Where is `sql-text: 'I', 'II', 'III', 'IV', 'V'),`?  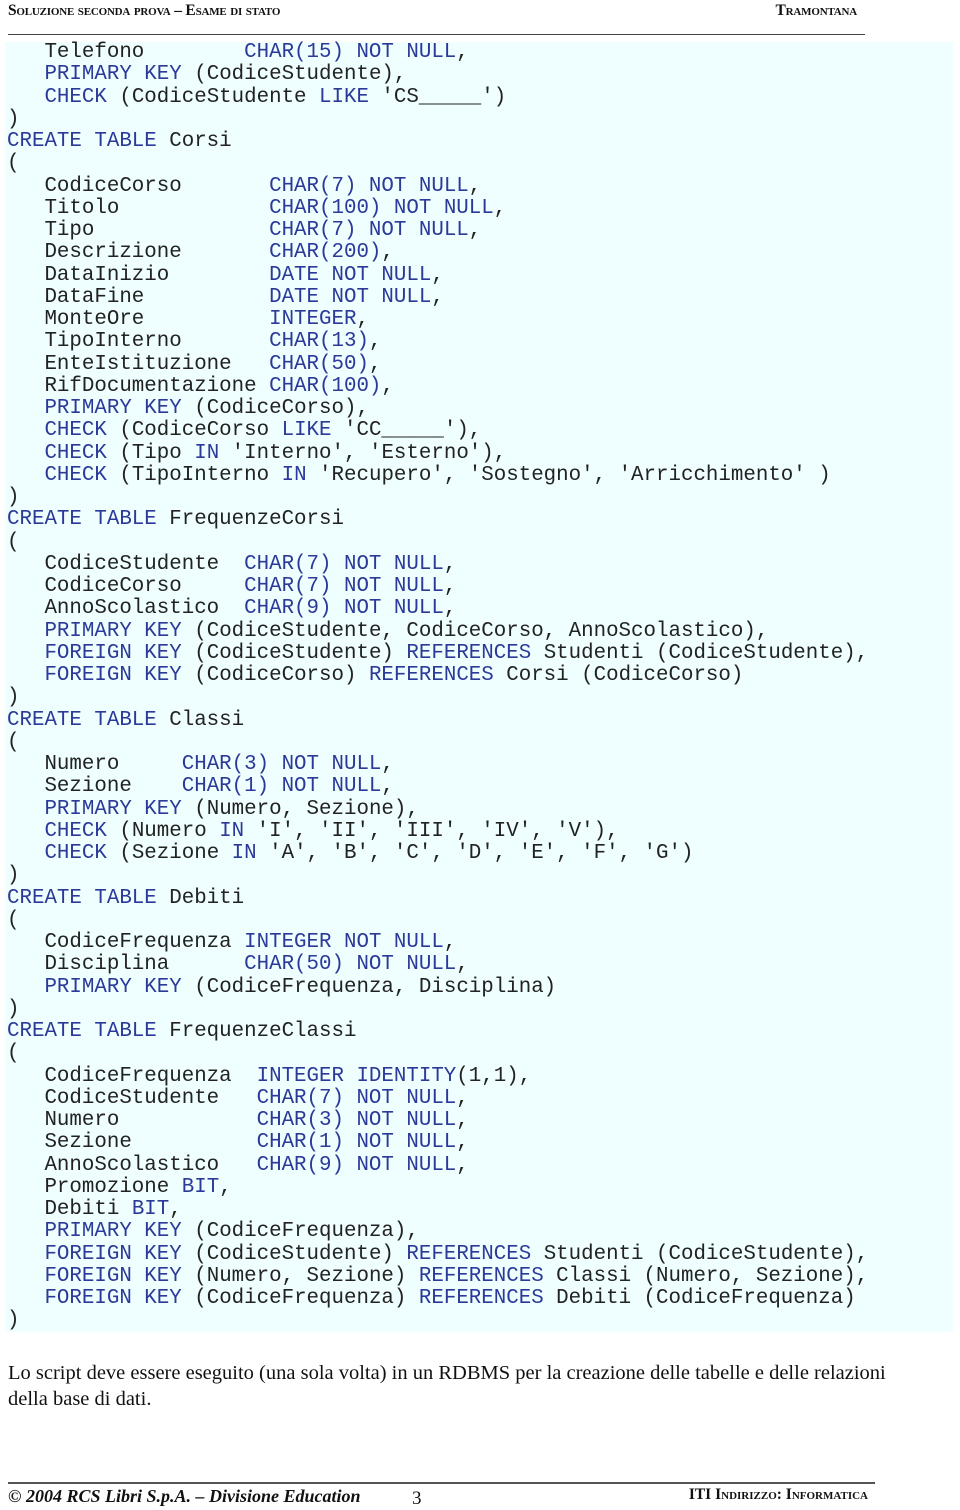
sql-text: 'I', 'II', 'III', 'IV', 'V'), is located at coordinates (431, 831).